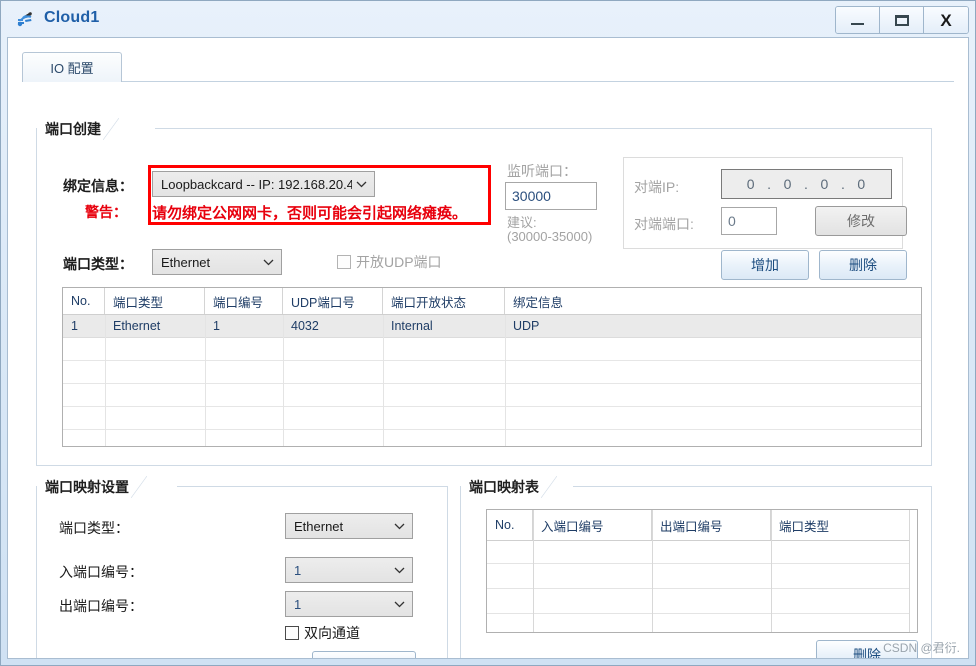 The image size is (976, 666). Describe the element at coordinates (504, 487) in the screenshot. I see `mapping-table-title-label: 端口映射表` at that location.